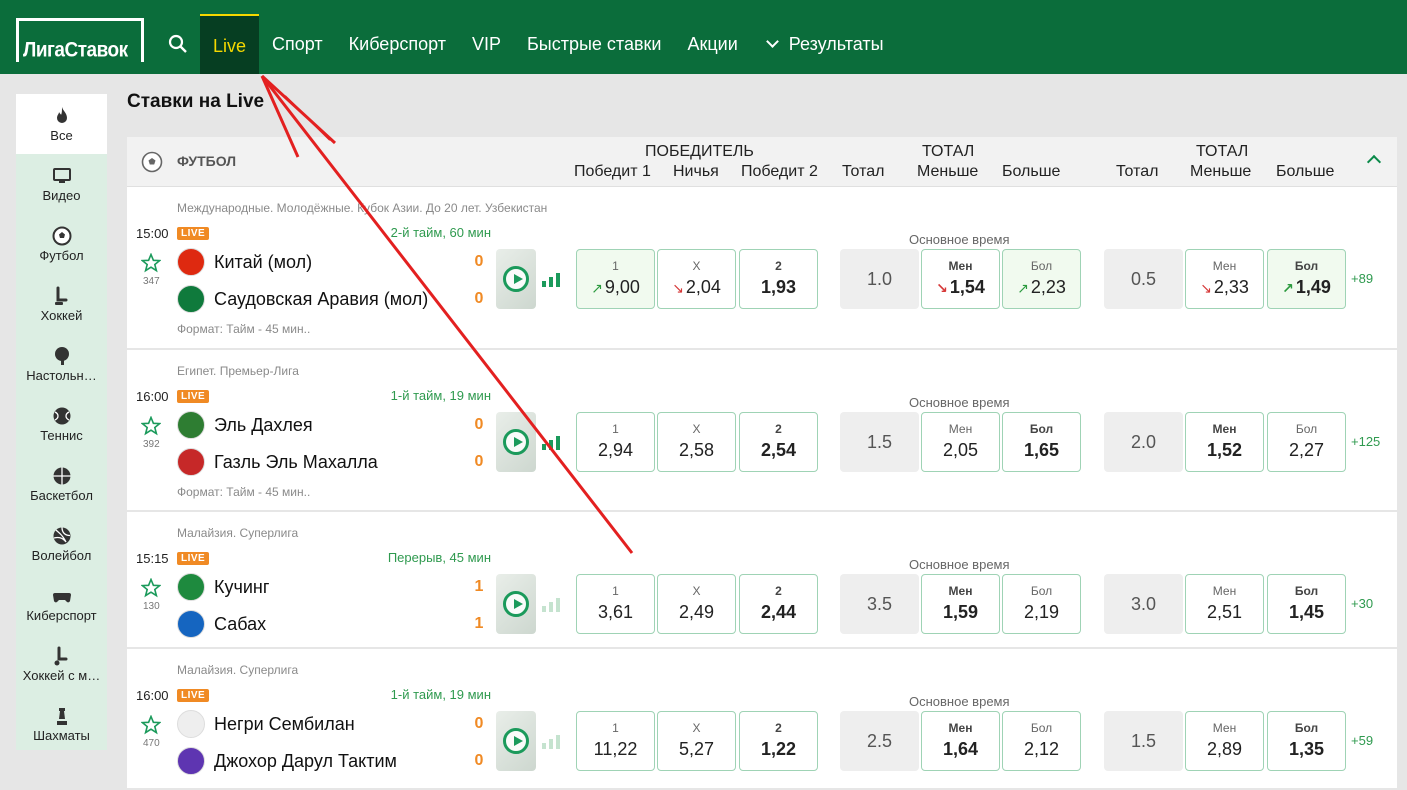  I want to click on odds-button-t1_more: Бол ↗ 2,23, so click(1041, 279).